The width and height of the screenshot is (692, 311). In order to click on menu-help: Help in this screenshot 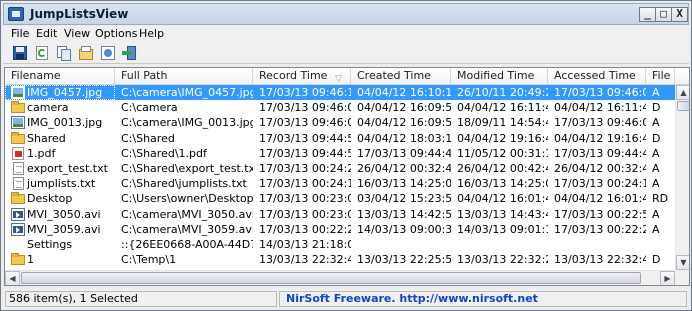, I will do `click(151, 33)`.